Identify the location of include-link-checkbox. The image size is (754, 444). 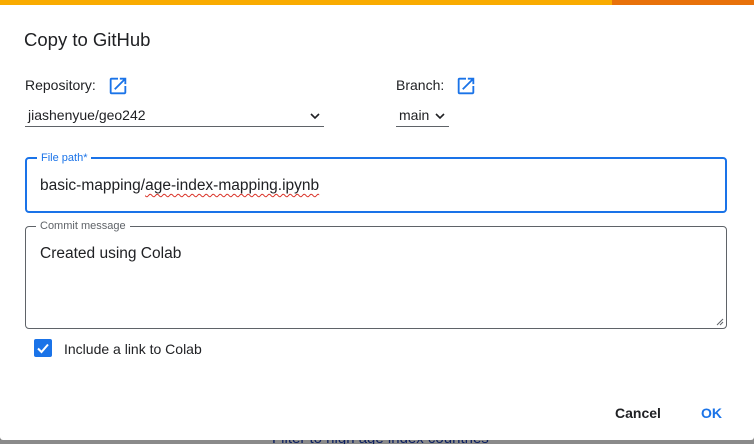
(43, 348).